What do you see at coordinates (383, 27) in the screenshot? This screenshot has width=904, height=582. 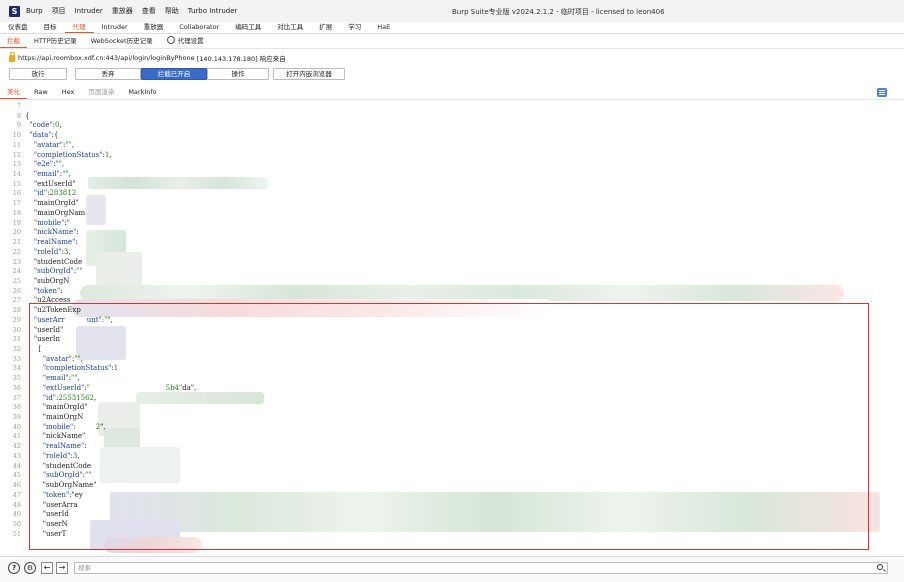 I see `tab-hae: HaE` at bounding box center [383, 27].